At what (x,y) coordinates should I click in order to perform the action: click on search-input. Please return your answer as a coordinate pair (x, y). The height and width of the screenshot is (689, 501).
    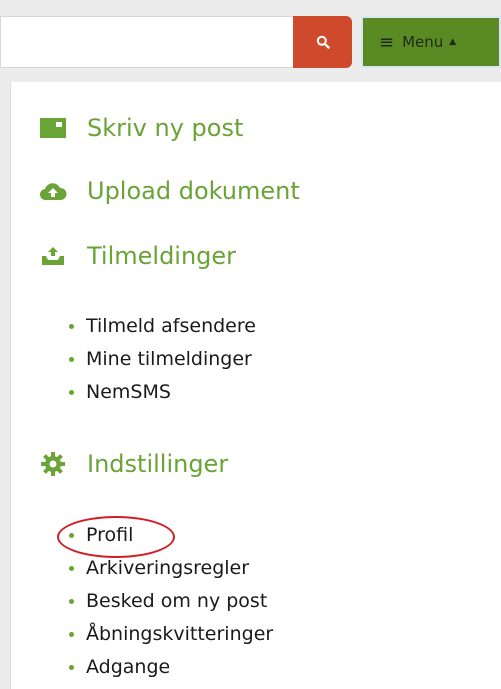
    Looking at the image, I should click on (147, 42).